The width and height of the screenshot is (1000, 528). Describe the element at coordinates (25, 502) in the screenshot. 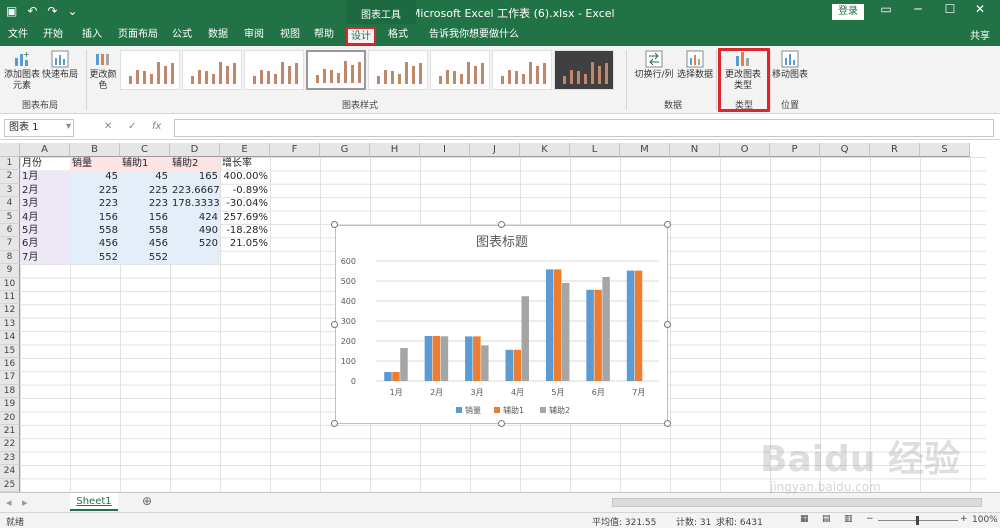

I see `scroll-right-icon: ▸` at that location.